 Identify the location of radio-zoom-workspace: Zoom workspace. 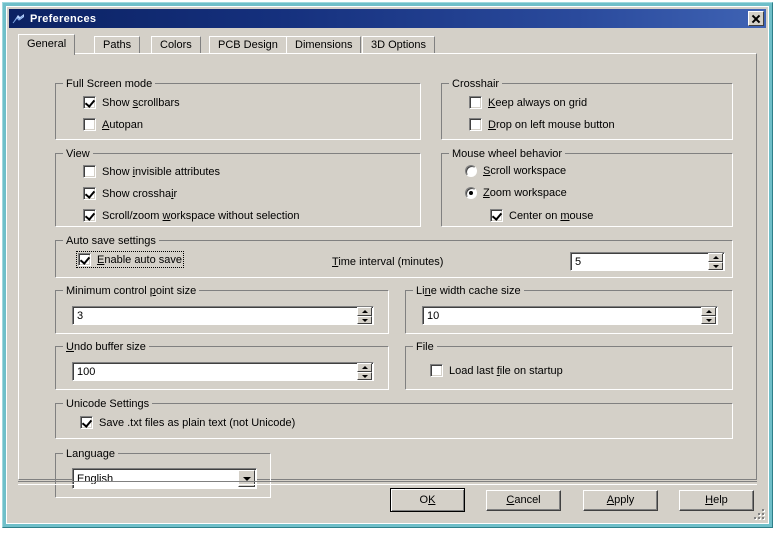
(516, 193).